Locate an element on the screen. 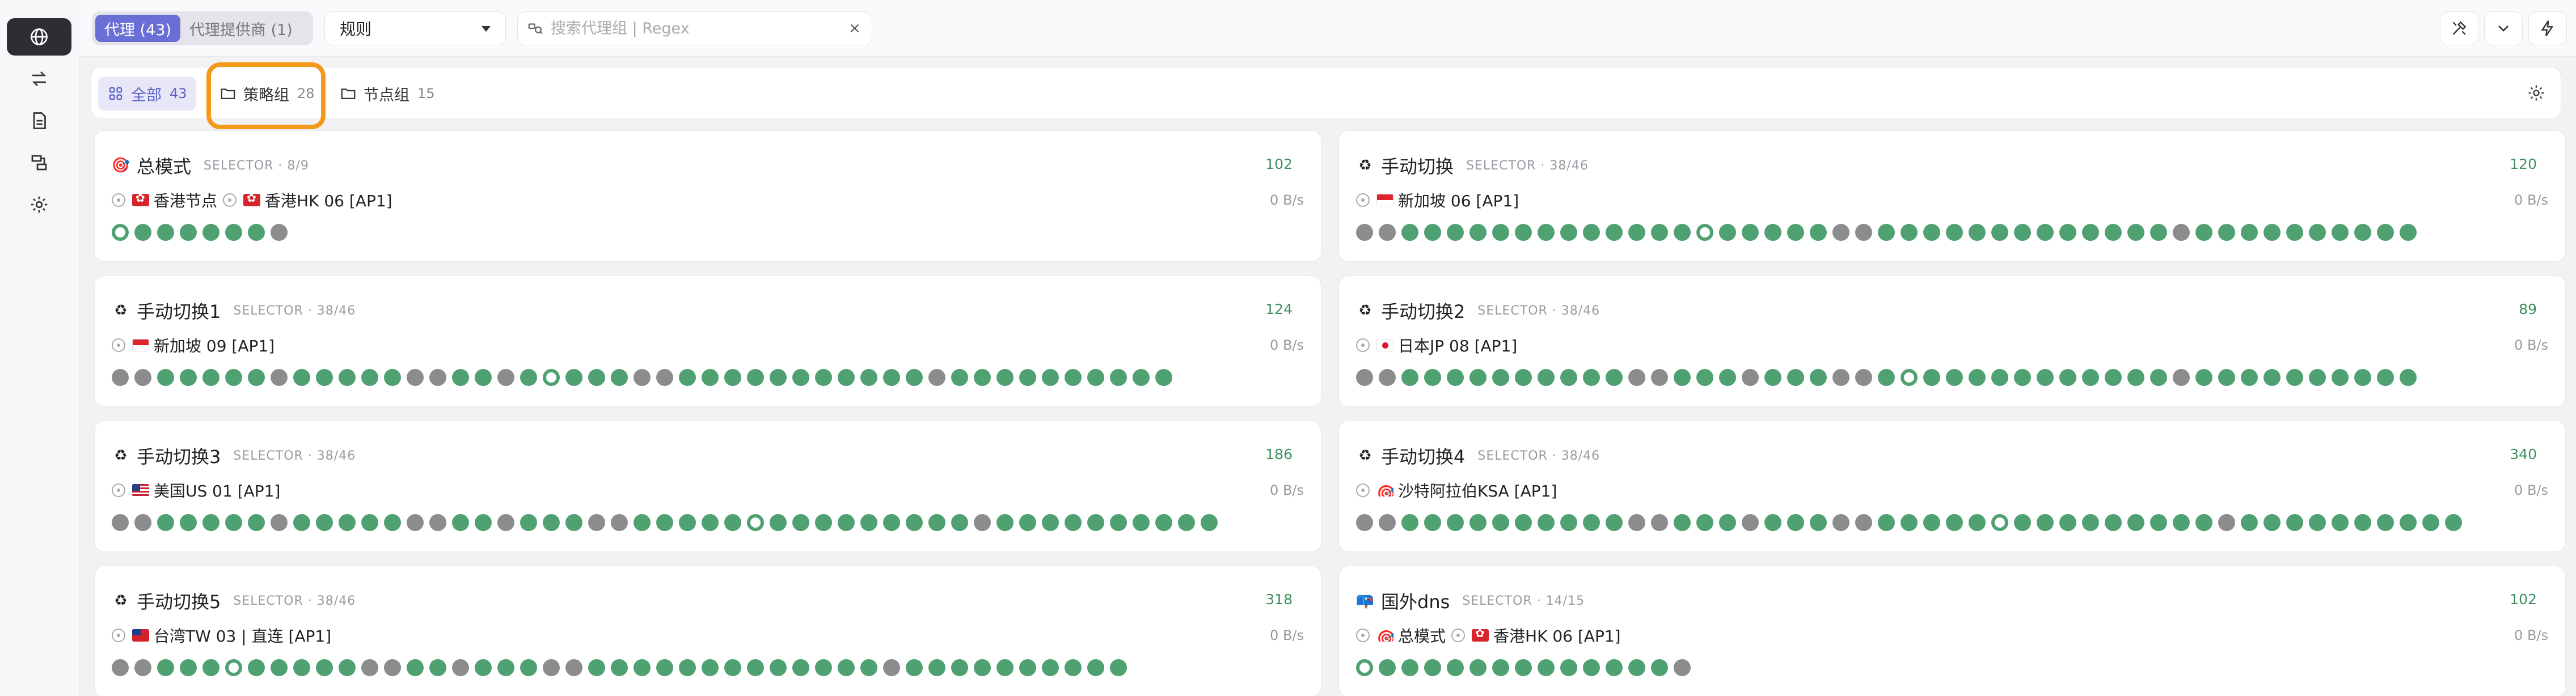 The height and width of the screenshot is (696, 2576). mode-select: 规则 is located at coordinates (415, 28).